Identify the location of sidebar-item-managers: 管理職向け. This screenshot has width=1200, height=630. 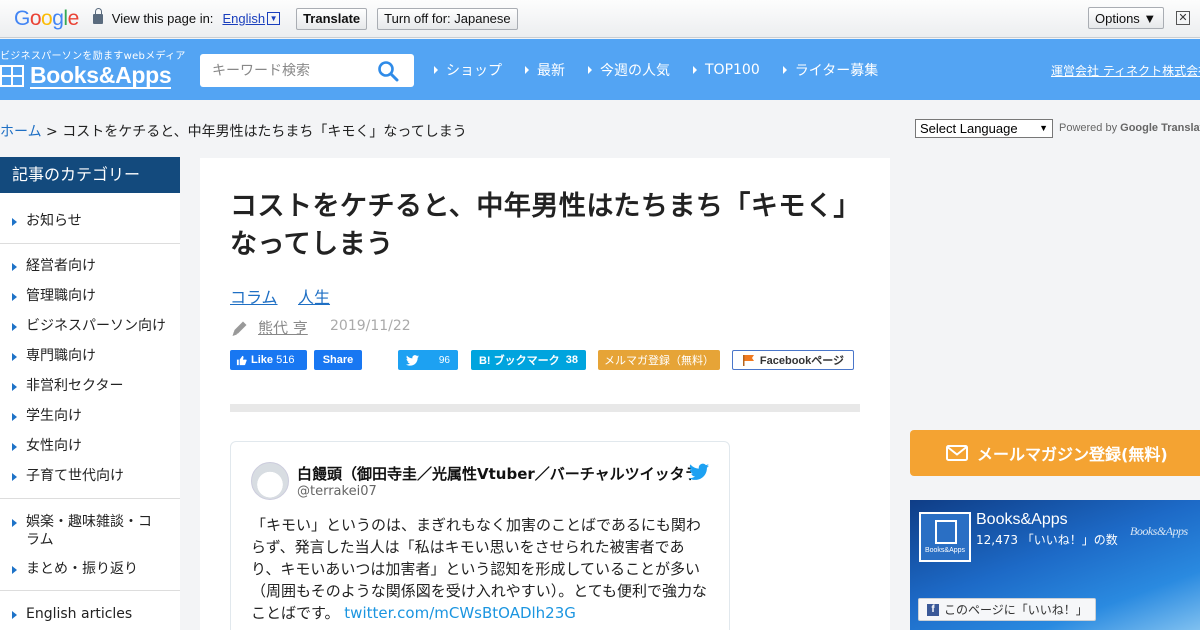
(90, 296).